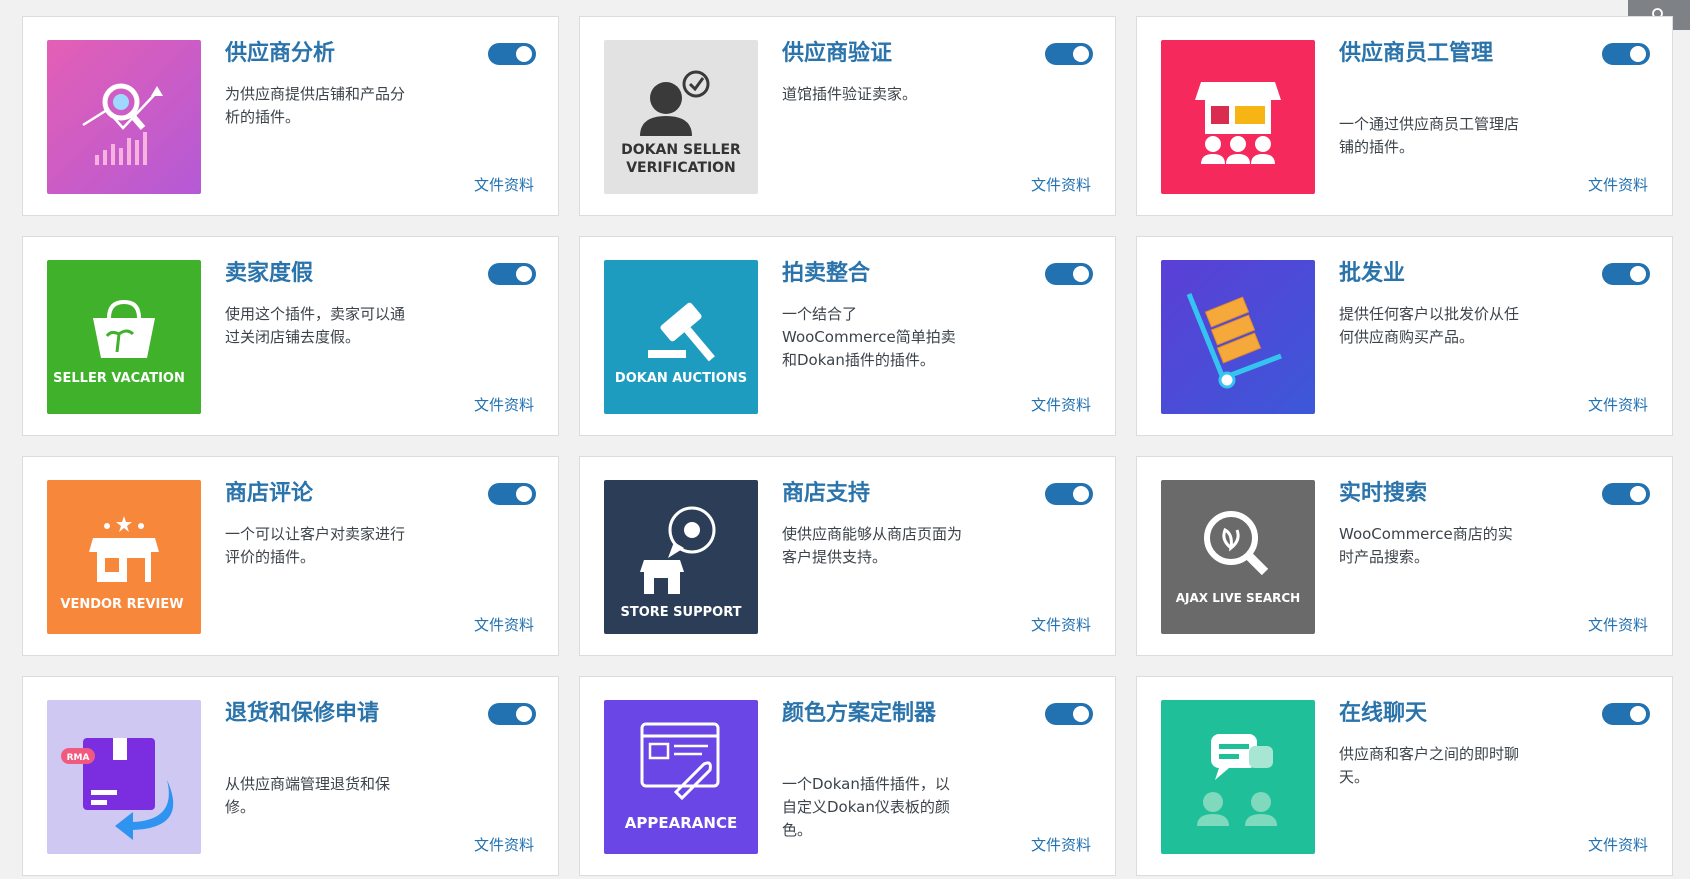 Image resolution: width=1690 pixels, height=879 pixels. What do you see at coordinates (1383, 493) in the screenshot?
I see `module-title: 实时搜索` at bounding box center [1383, 493].